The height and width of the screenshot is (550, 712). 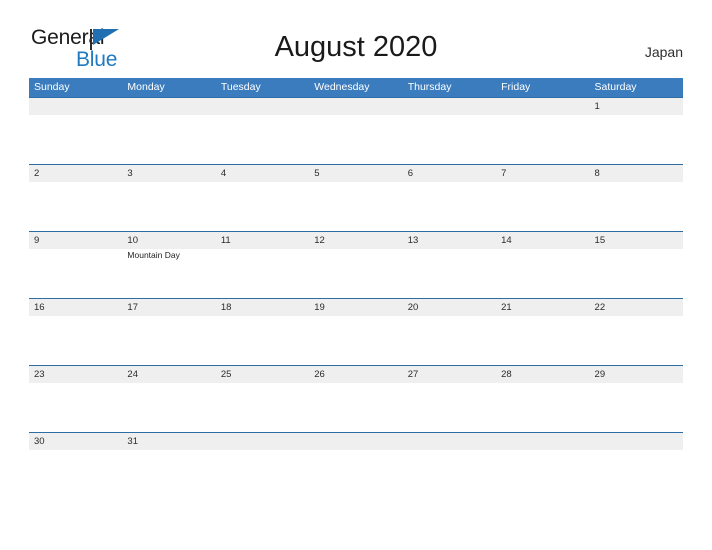 I want to click on day-number: 17, so click(x=132, y=307).